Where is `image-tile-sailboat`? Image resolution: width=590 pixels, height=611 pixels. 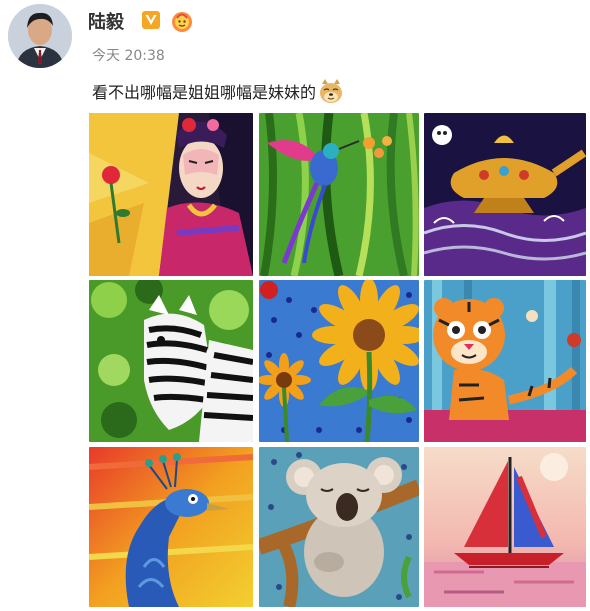
image-tile-sailboat is located at coordinates (505, 527).